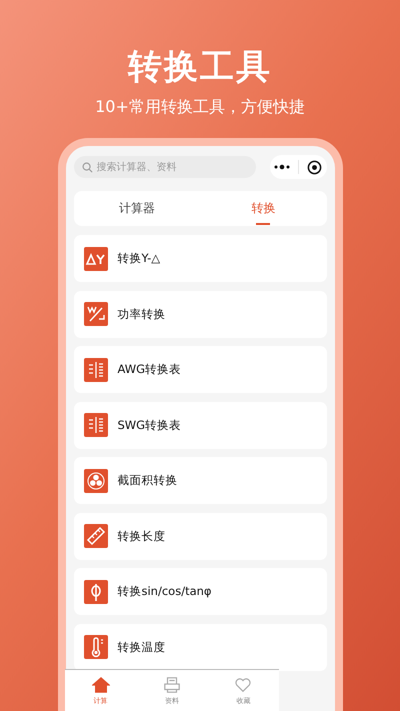 The image size is (400, 711). Describe the element at coordinates (139, 258) in the screenshot. I see `tool-label: 转换Y-△` at that location.